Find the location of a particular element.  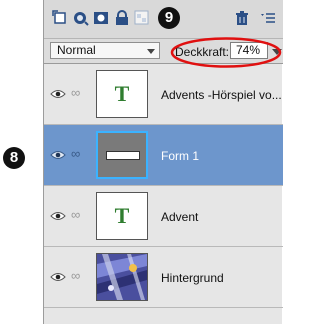

layer-name: Hintergrund is located at coordinates (192, 278).